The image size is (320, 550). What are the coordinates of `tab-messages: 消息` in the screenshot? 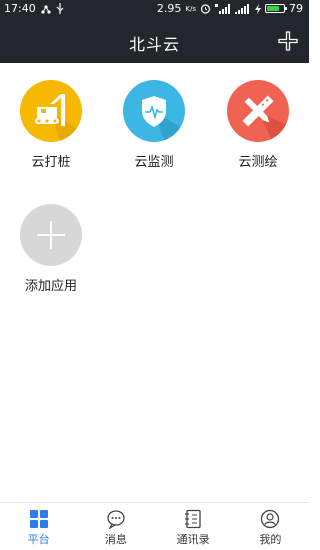 It's located at (115, 526).